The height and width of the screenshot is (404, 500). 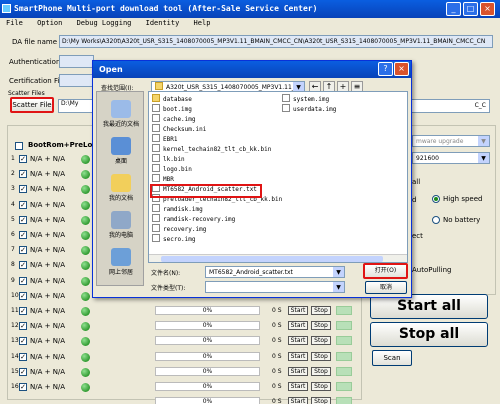 What do you see at coordinates (451, 158) in the screenshot?
I see `baud-select: 921600 ▼` at bounding box center [451, 158].